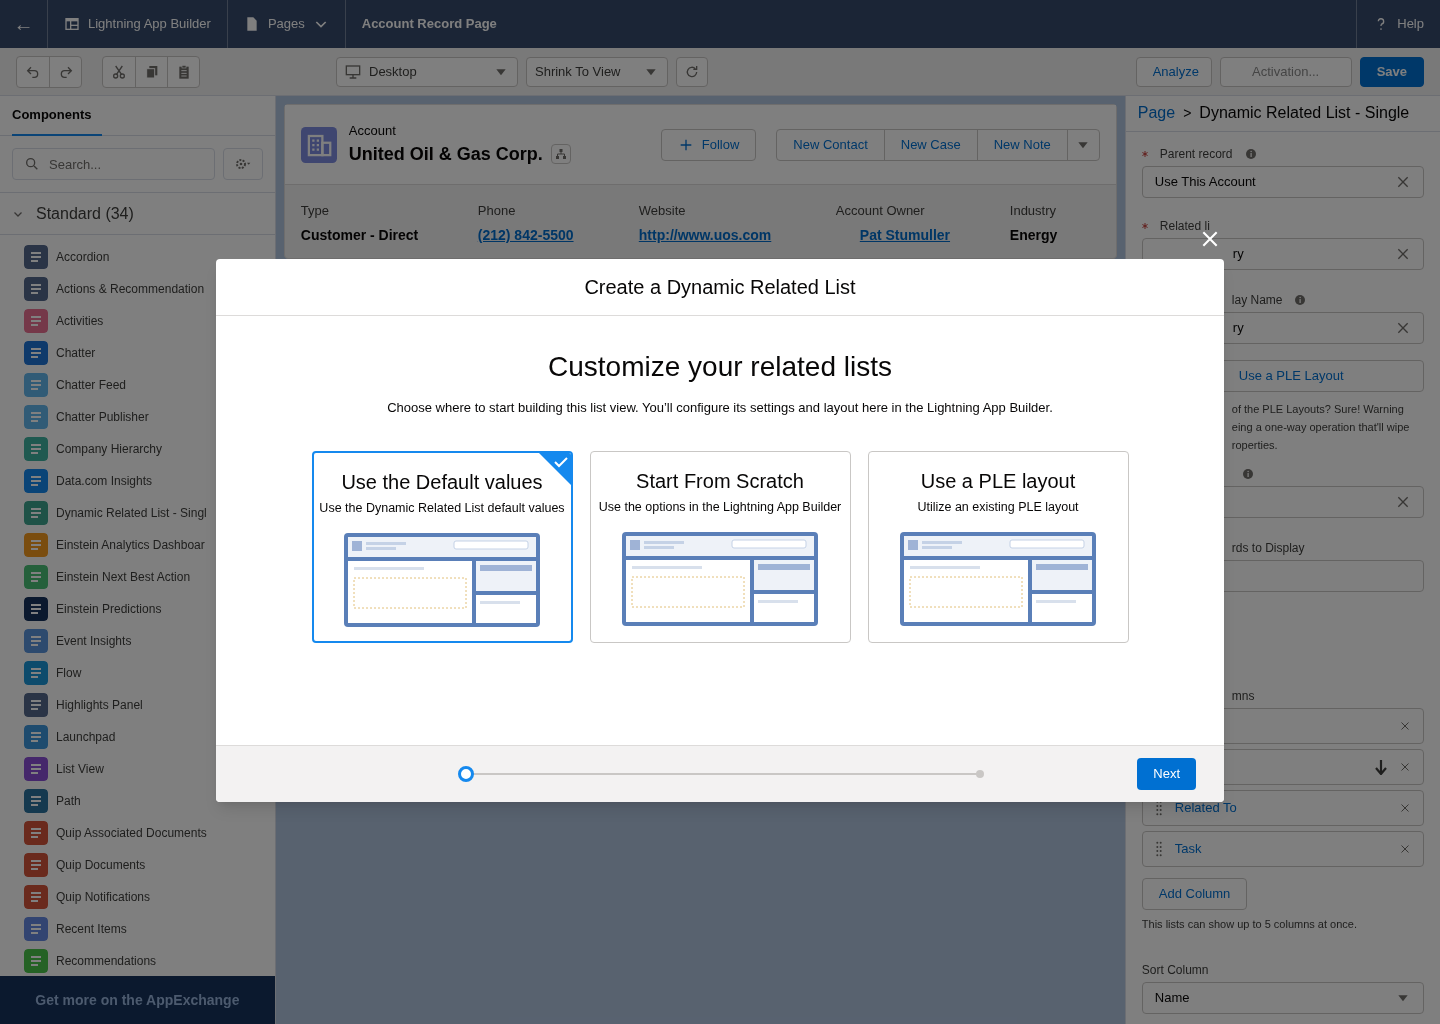 Image resolution: width=1440 pixels, height=1024 pixels. What do you see at coordinates (597, 71) in the screenshot?
I see `zoom-select: Shrink To View` at bounding box center [597, 71].